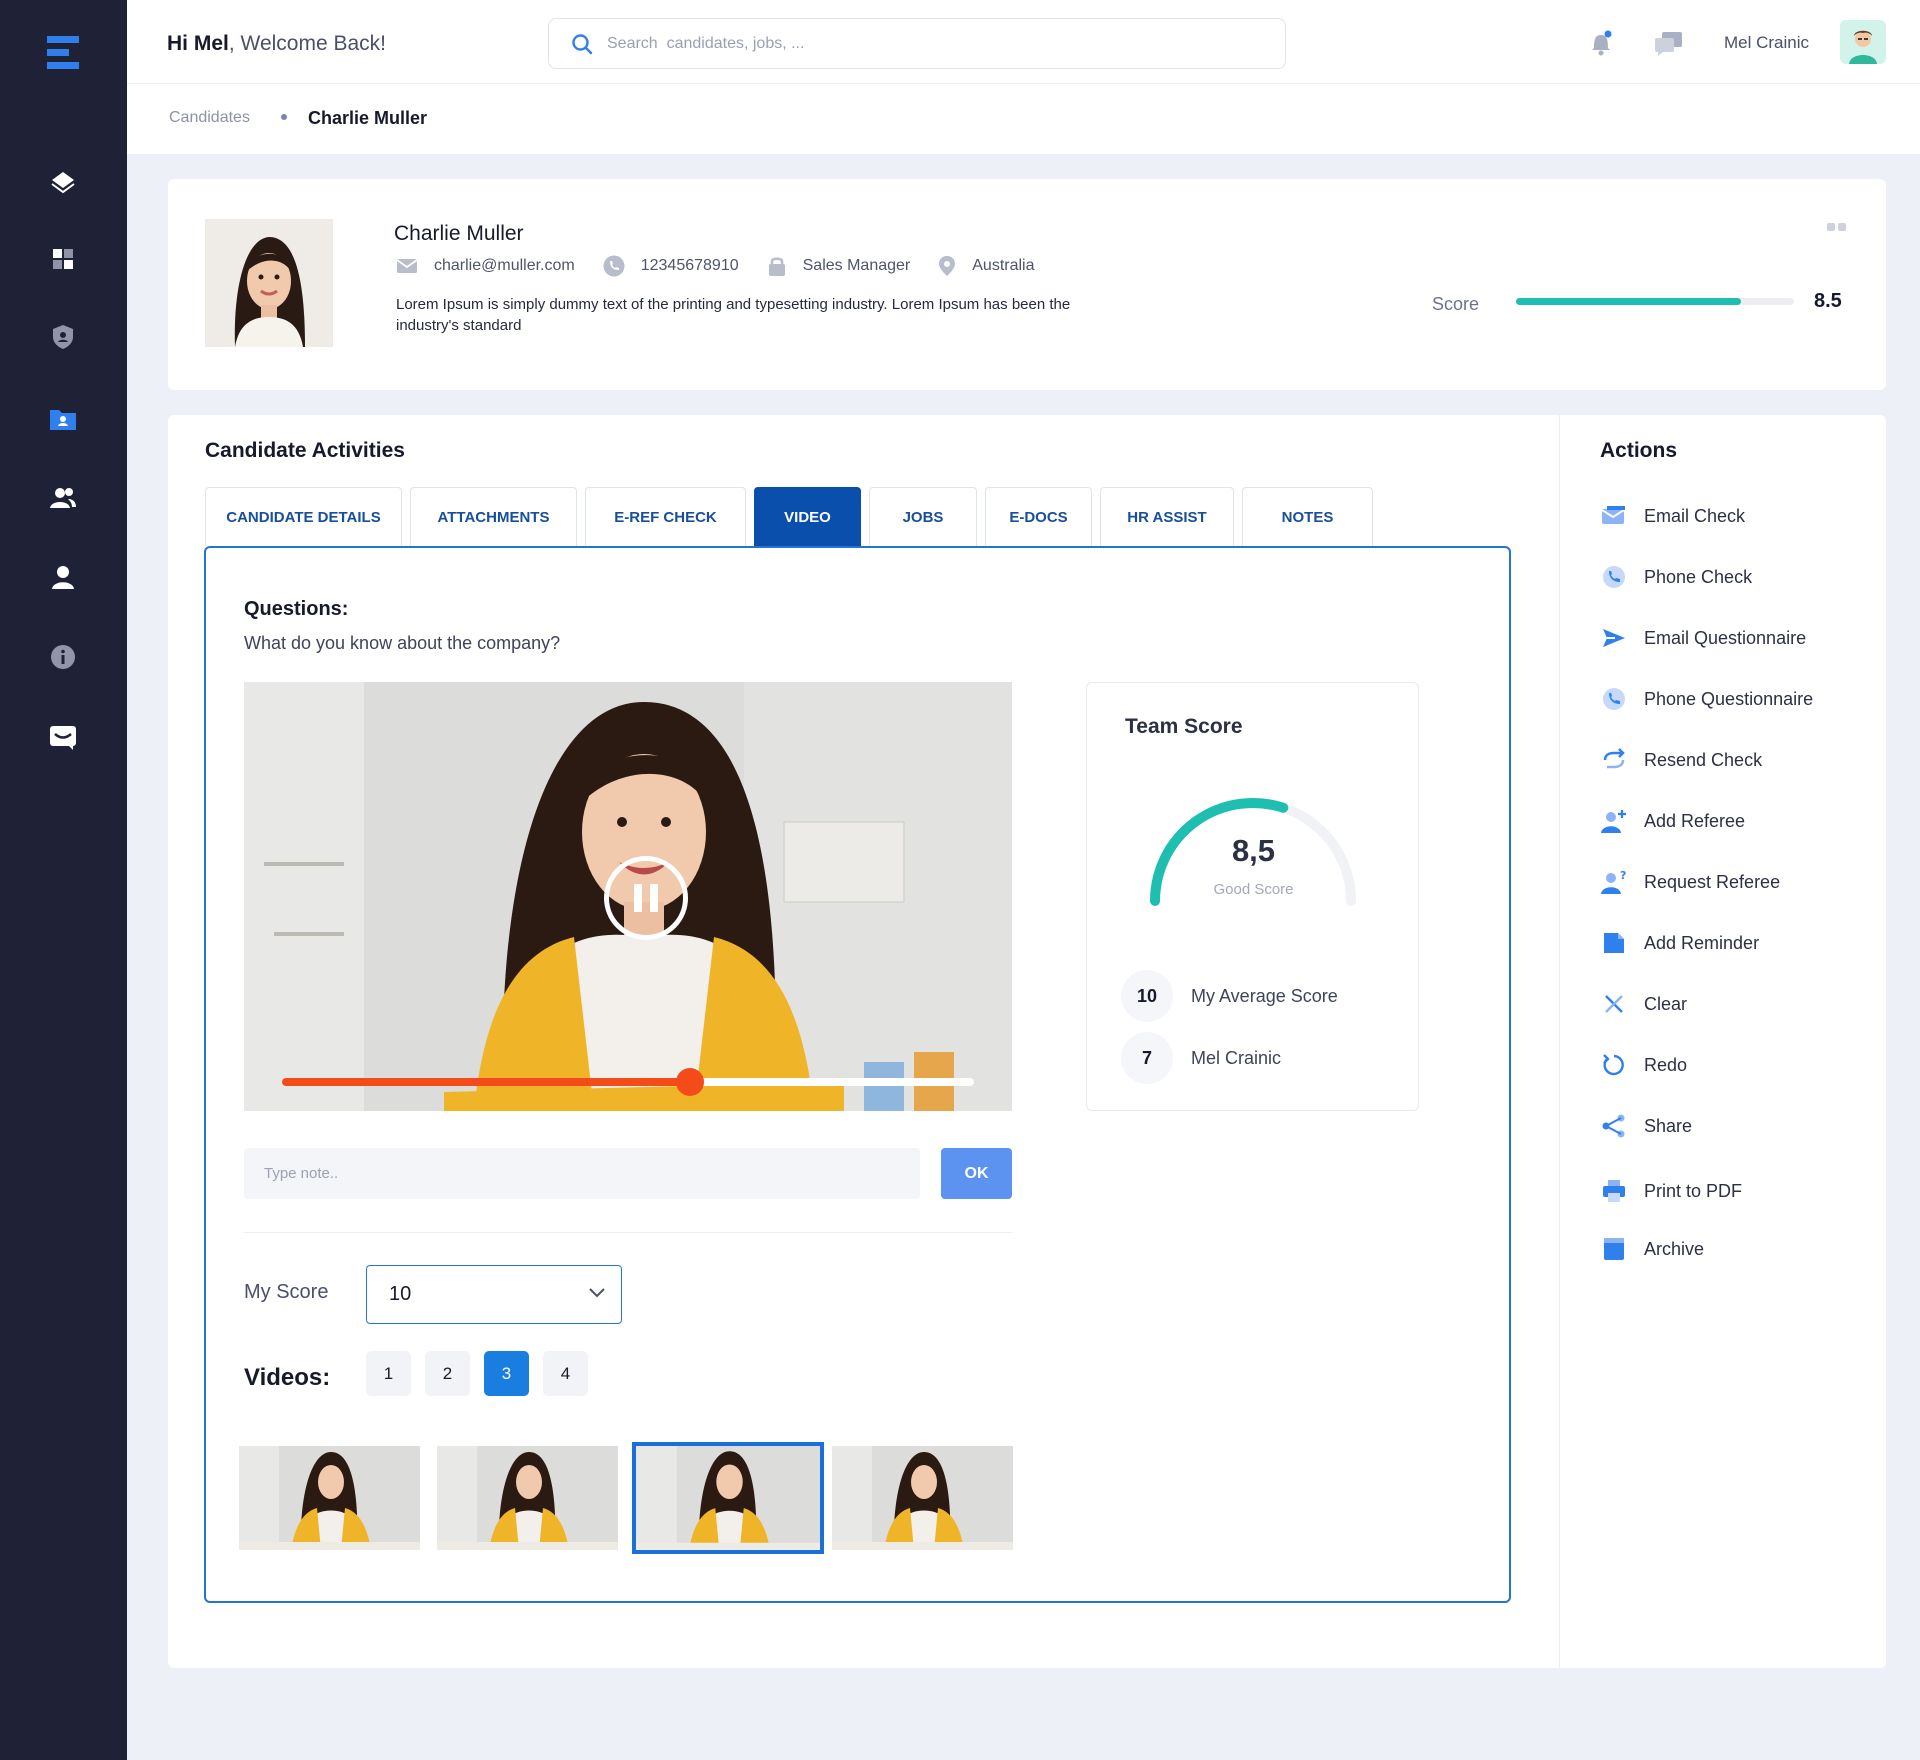 The image size is (1920, 1760). I want to click on folder-user-icon, so click(63, 419).